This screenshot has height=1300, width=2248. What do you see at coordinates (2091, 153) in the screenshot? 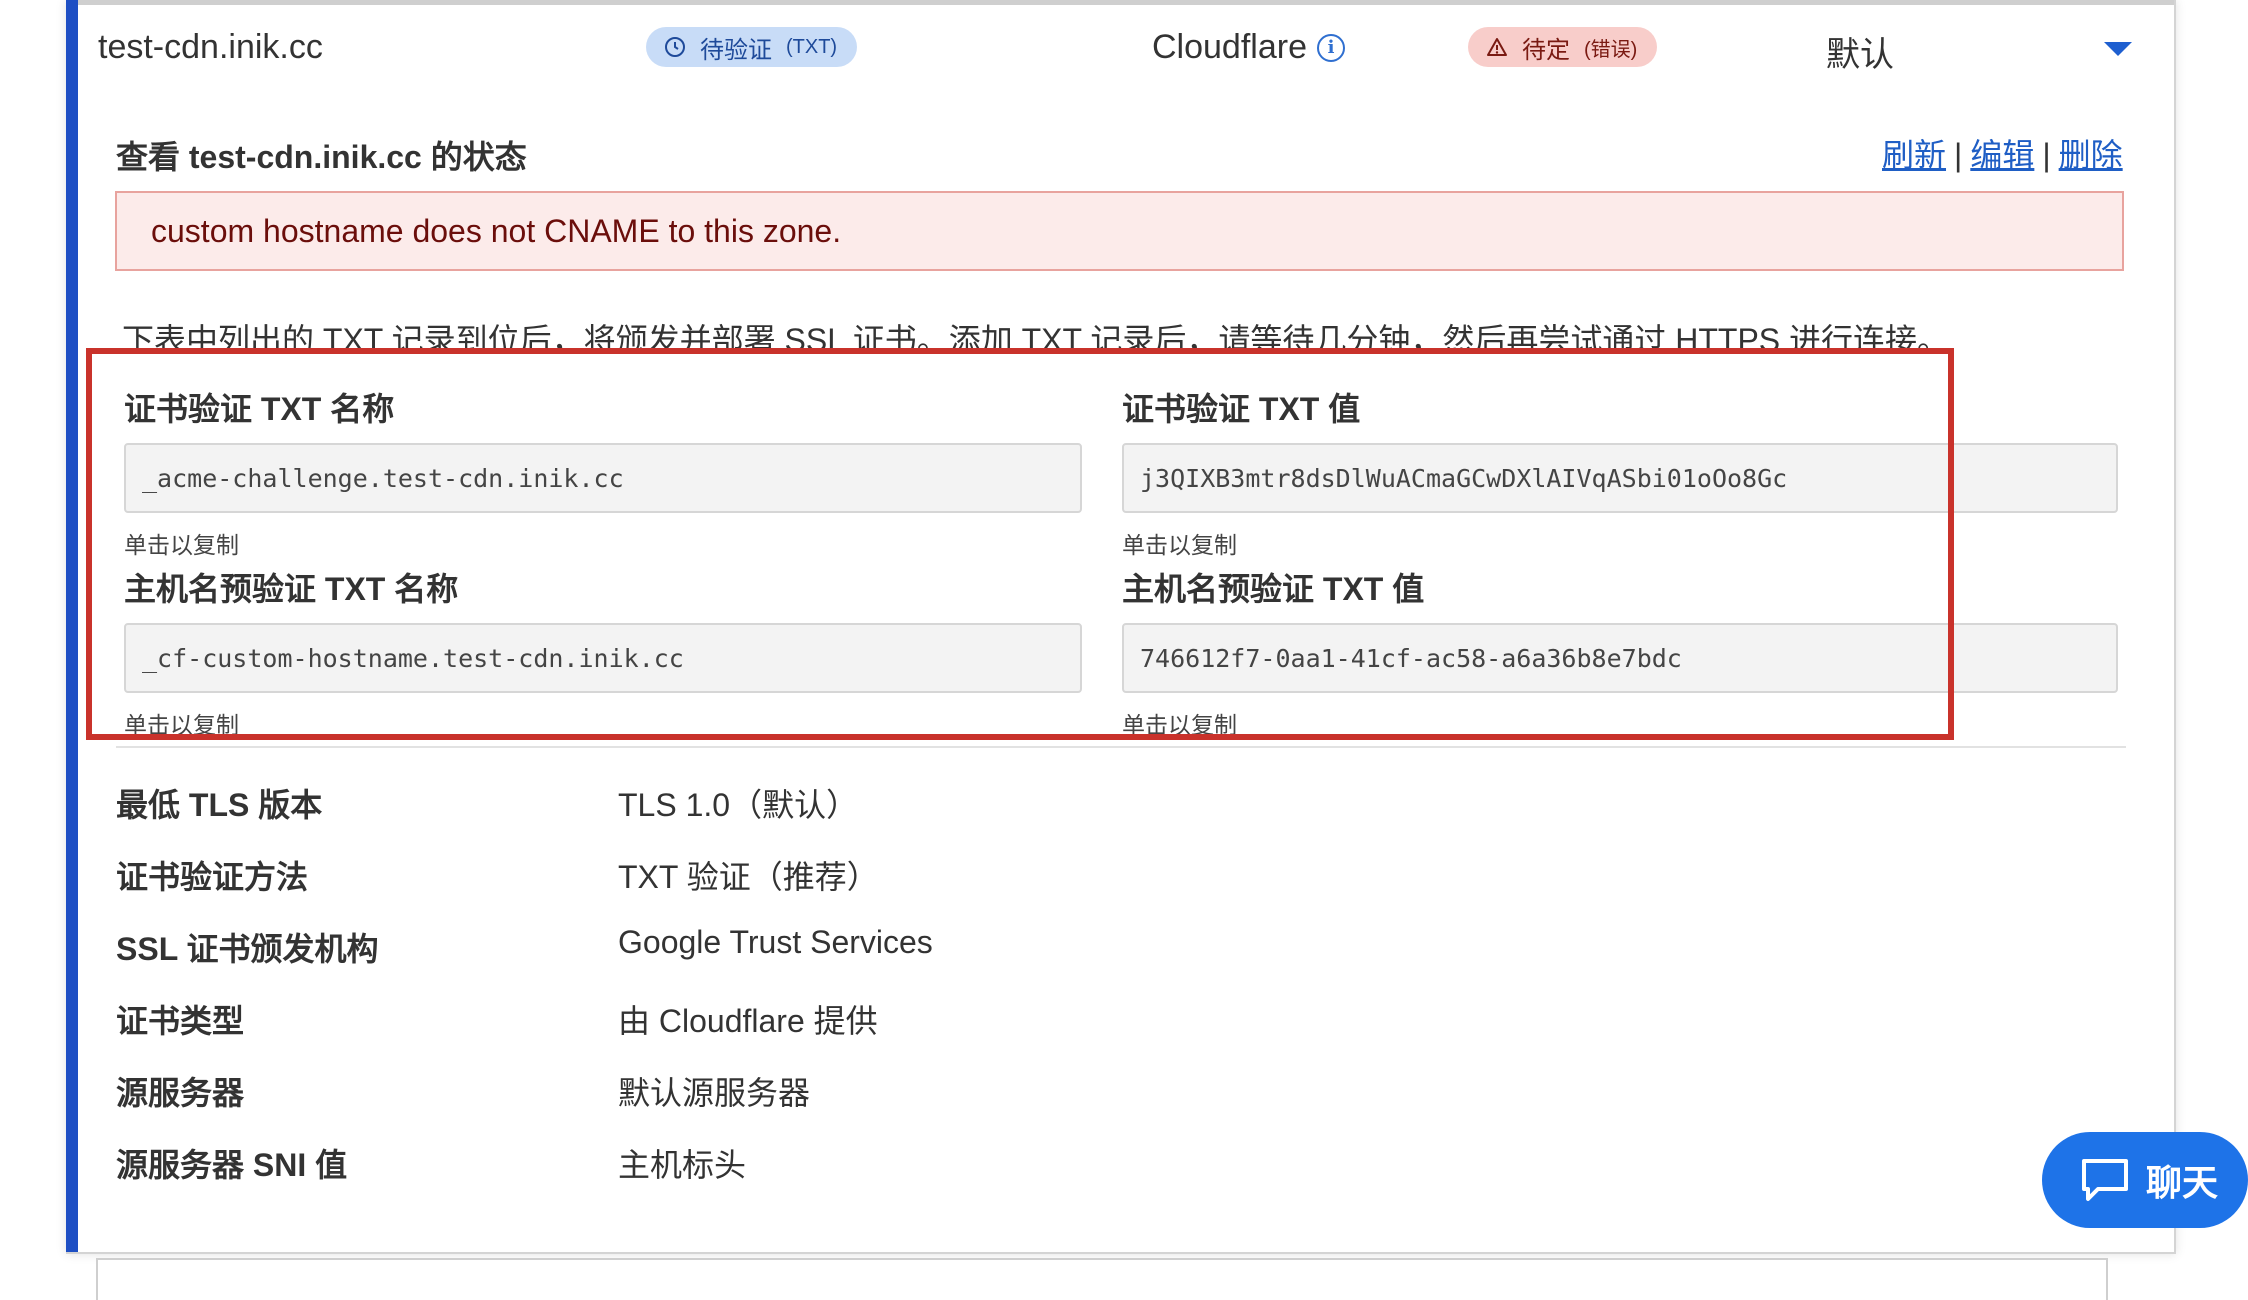
I see `delete-link: 删除` at bounding box center [2091, 153].